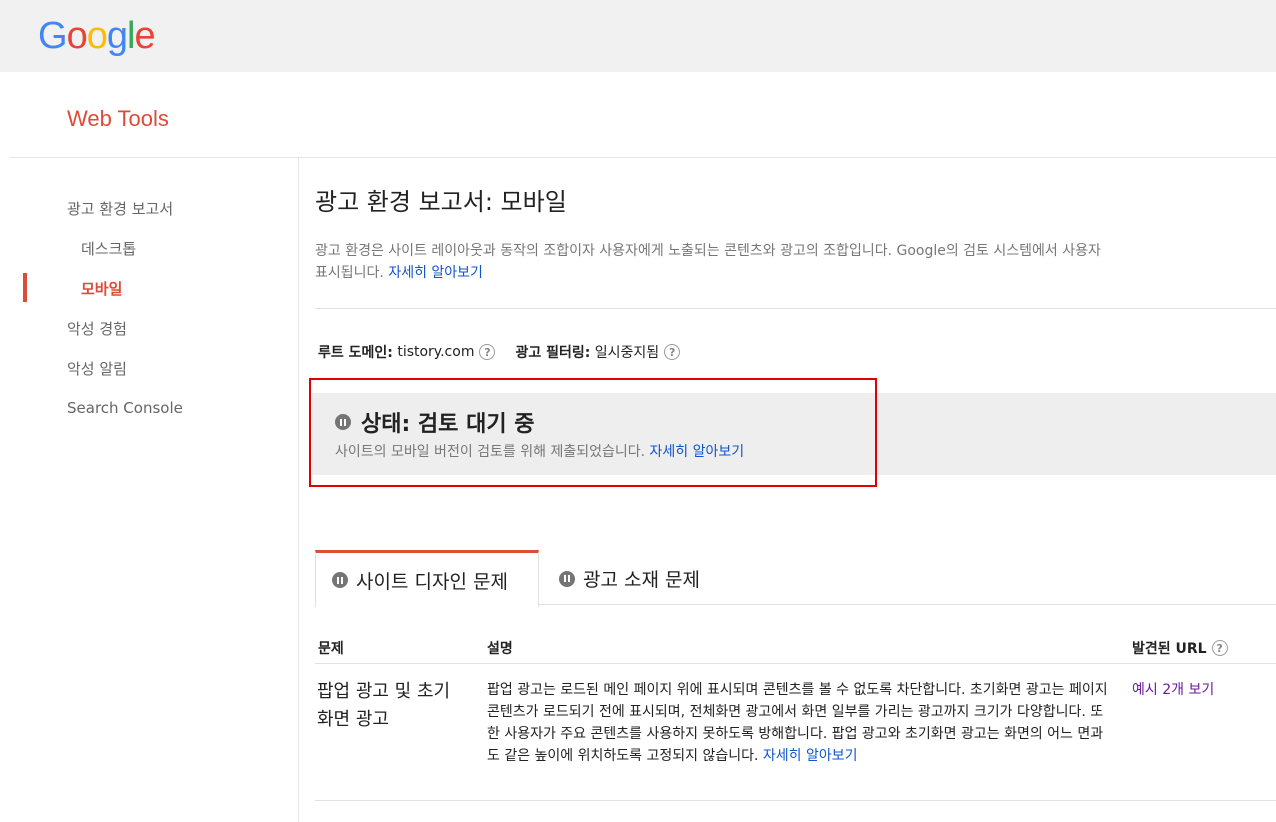 The height and width of the screenshot is (822, 1276). I want to click on tab-site-design-issues: 사이트 디자인 문제, so click(427, 578).